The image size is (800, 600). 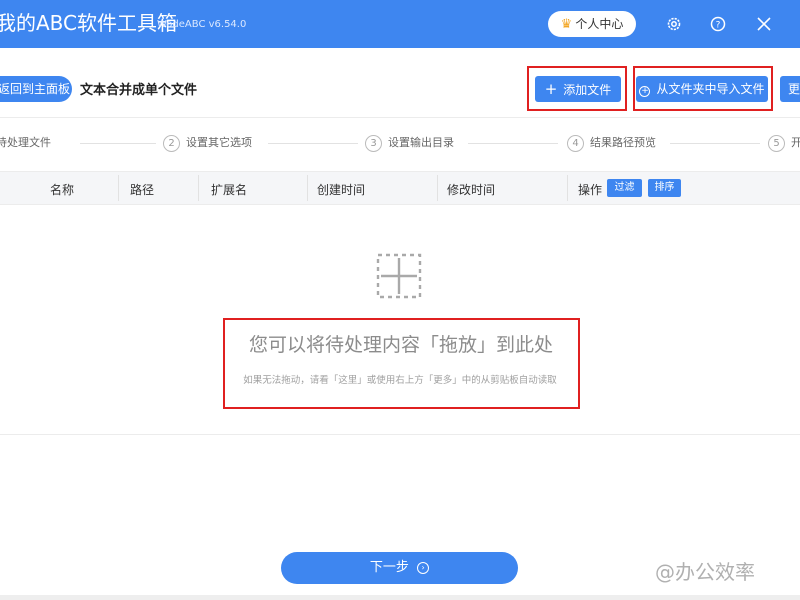 What do you see at coordinates (400, 434) in the screenshot?
I see `divider` at bounding box center [400, 434].